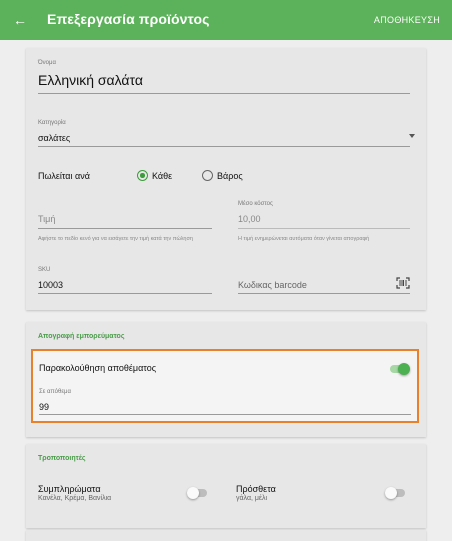  I want to click on inventory-section-title: Απογραφή εμπορεύματος, so click(81, 336).